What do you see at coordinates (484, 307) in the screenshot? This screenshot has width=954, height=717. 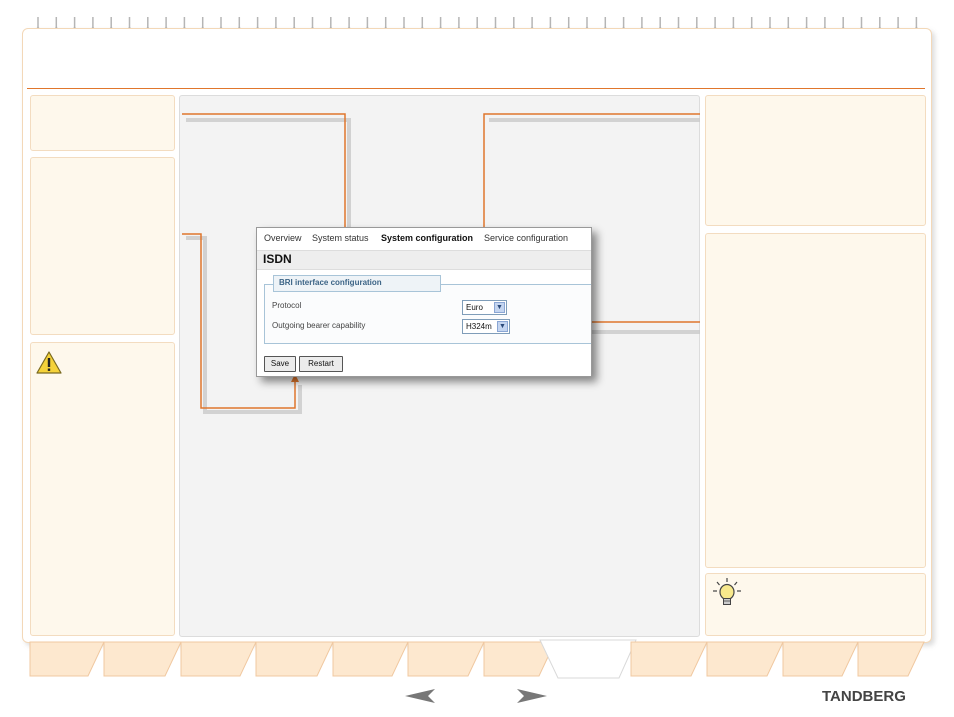 I see `protocol-select: Euro ▼` at bounding box center [484, 307].